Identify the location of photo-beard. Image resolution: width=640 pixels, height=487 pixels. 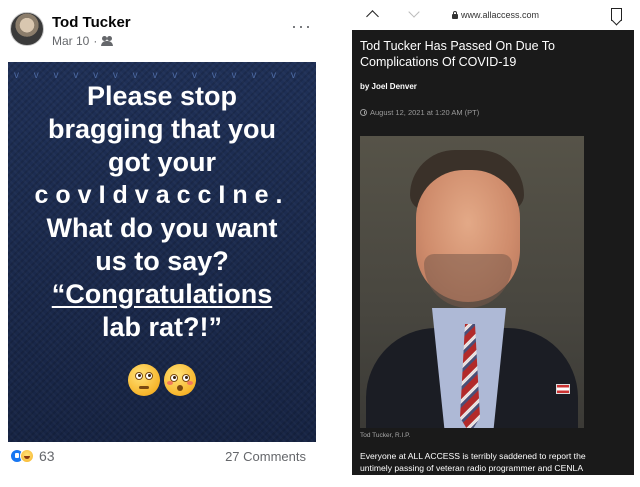
(468, 281).